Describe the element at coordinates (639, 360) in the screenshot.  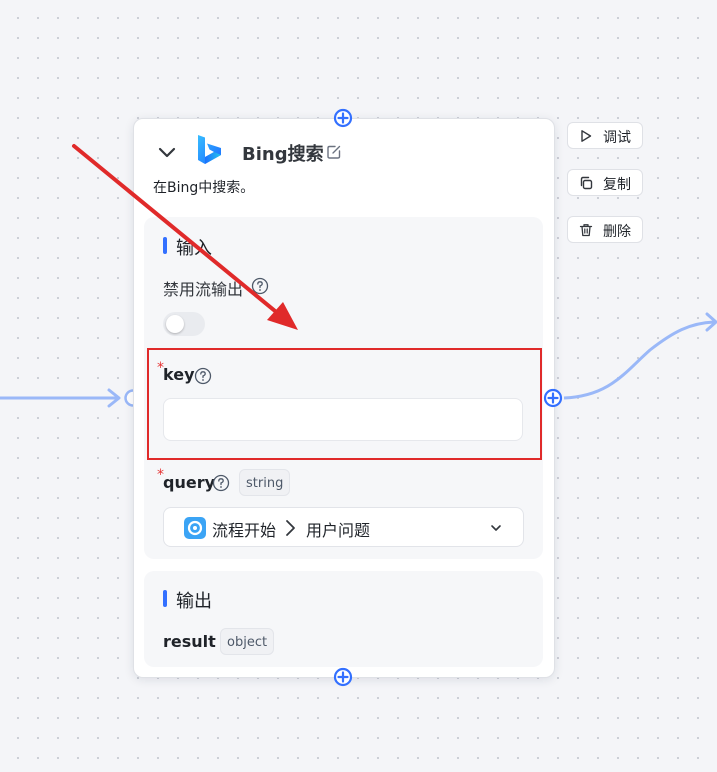
I see `outgoing-edge` at that location.